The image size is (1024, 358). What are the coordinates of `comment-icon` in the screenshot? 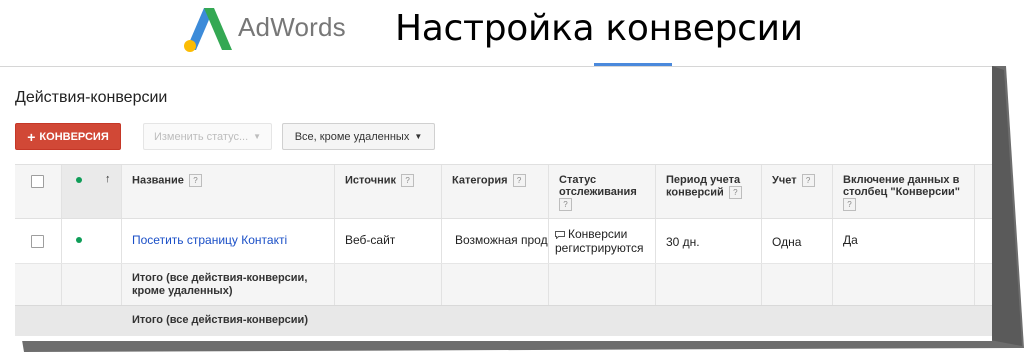 It's located at (560, 234).